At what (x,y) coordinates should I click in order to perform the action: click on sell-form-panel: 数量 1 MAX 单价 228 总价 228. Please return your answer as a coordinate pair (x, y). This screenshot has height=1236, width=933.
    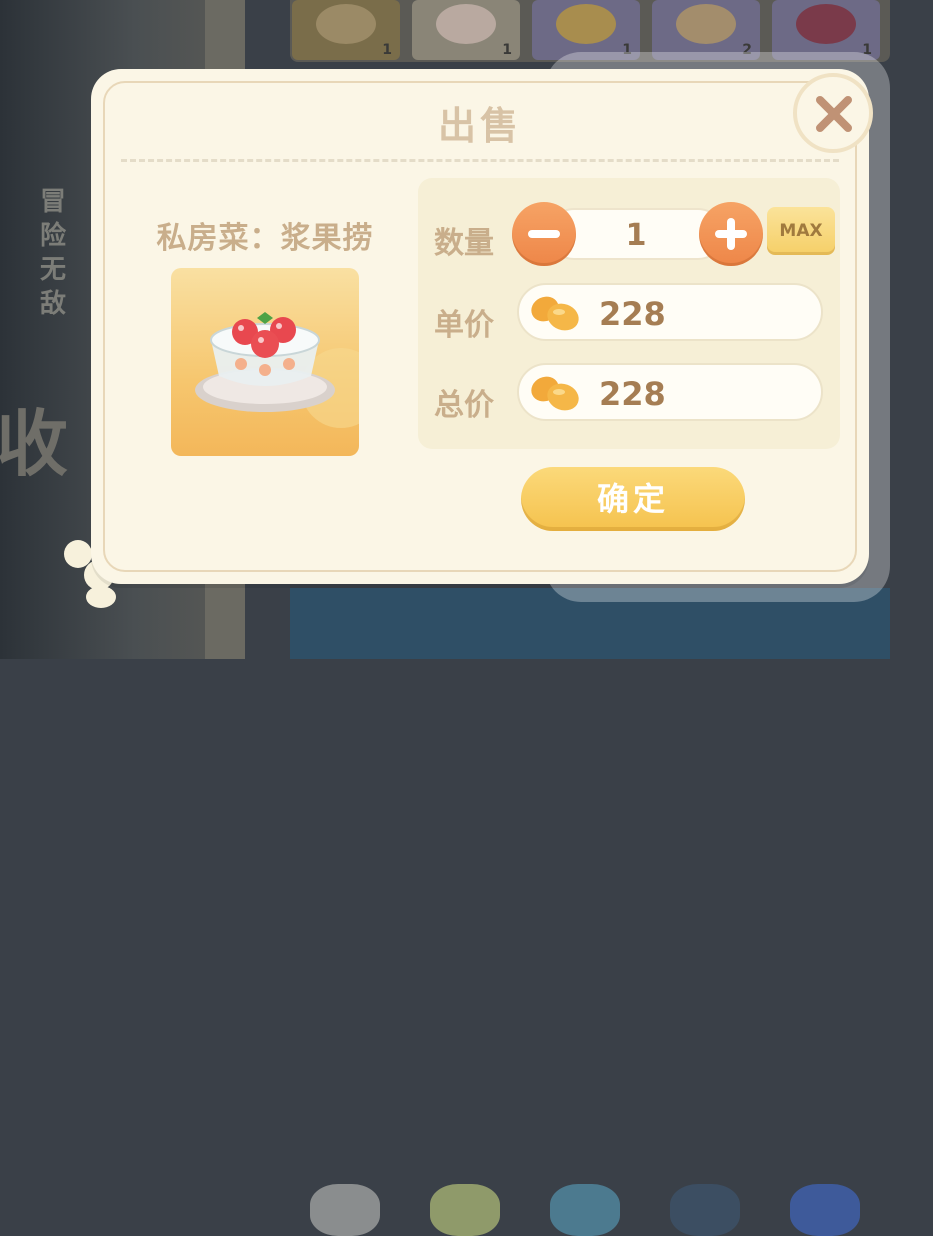
    Looking at the image, I should click on (629, 313).